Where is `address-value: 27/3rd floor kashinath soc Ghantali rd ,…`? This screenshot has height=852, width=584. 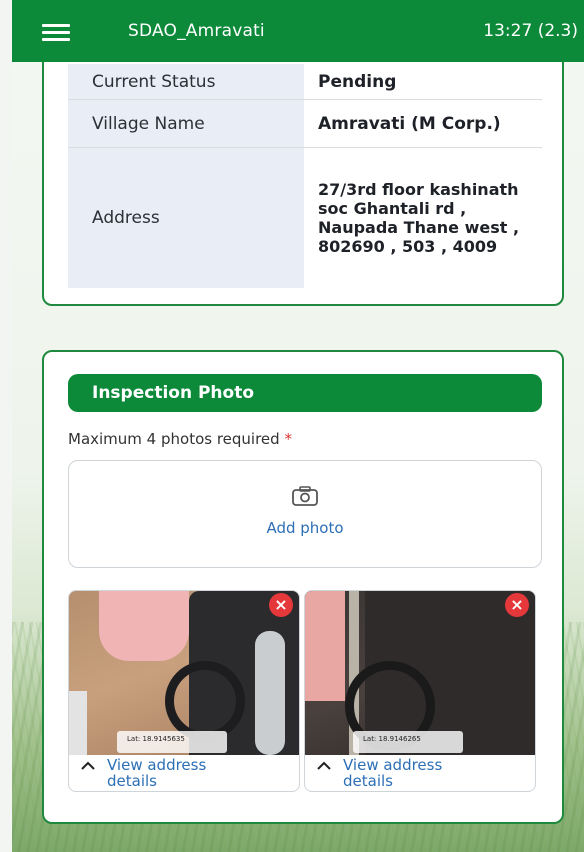
address-value: 27/3rd floor kashinath soc Ghantali rd ,… is located at coordinates (419, 218).